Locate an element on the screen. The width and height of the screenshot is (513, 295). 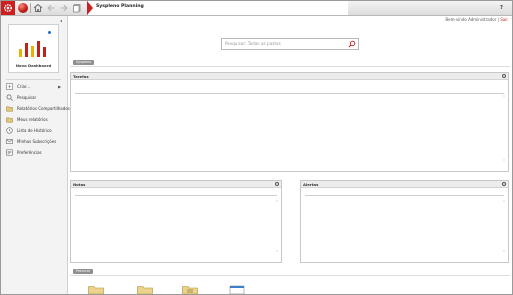
sidebar-item-label: Minhas Subscrições is located at coordinates (37, 141).